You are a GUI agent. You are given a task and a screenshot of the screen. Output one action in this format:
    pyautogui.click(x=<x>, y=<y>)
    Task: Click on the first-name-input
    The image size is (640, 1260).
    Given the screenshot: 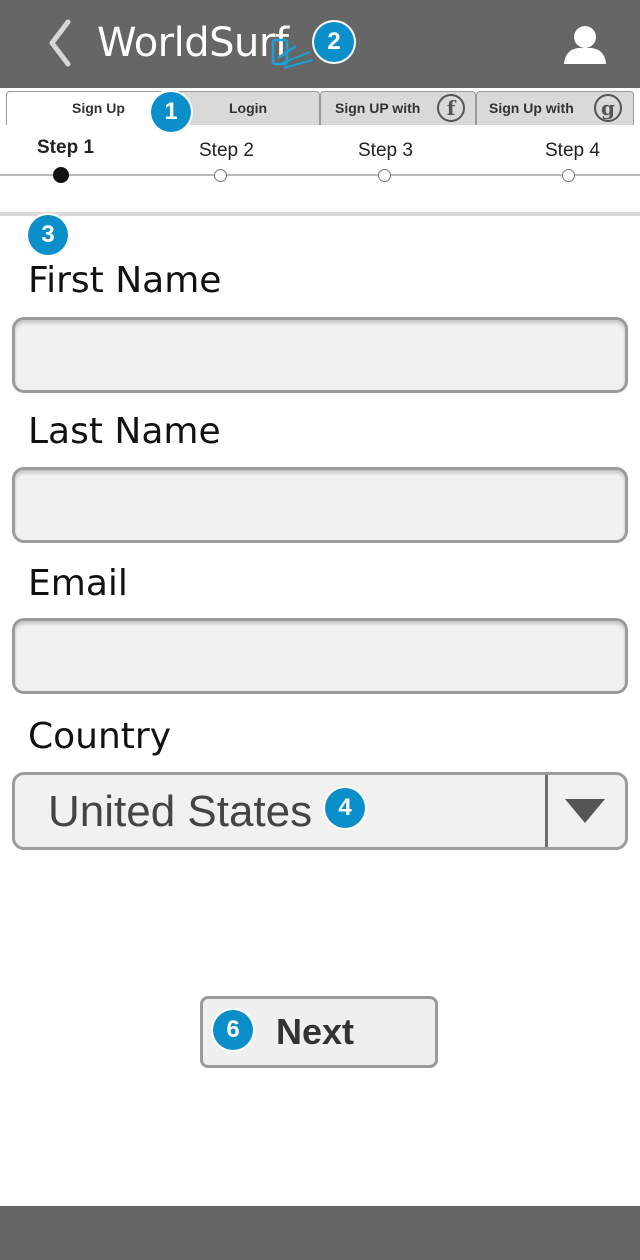 What is the action you would take?
    pyautogui.click(x=320, y=355)
    